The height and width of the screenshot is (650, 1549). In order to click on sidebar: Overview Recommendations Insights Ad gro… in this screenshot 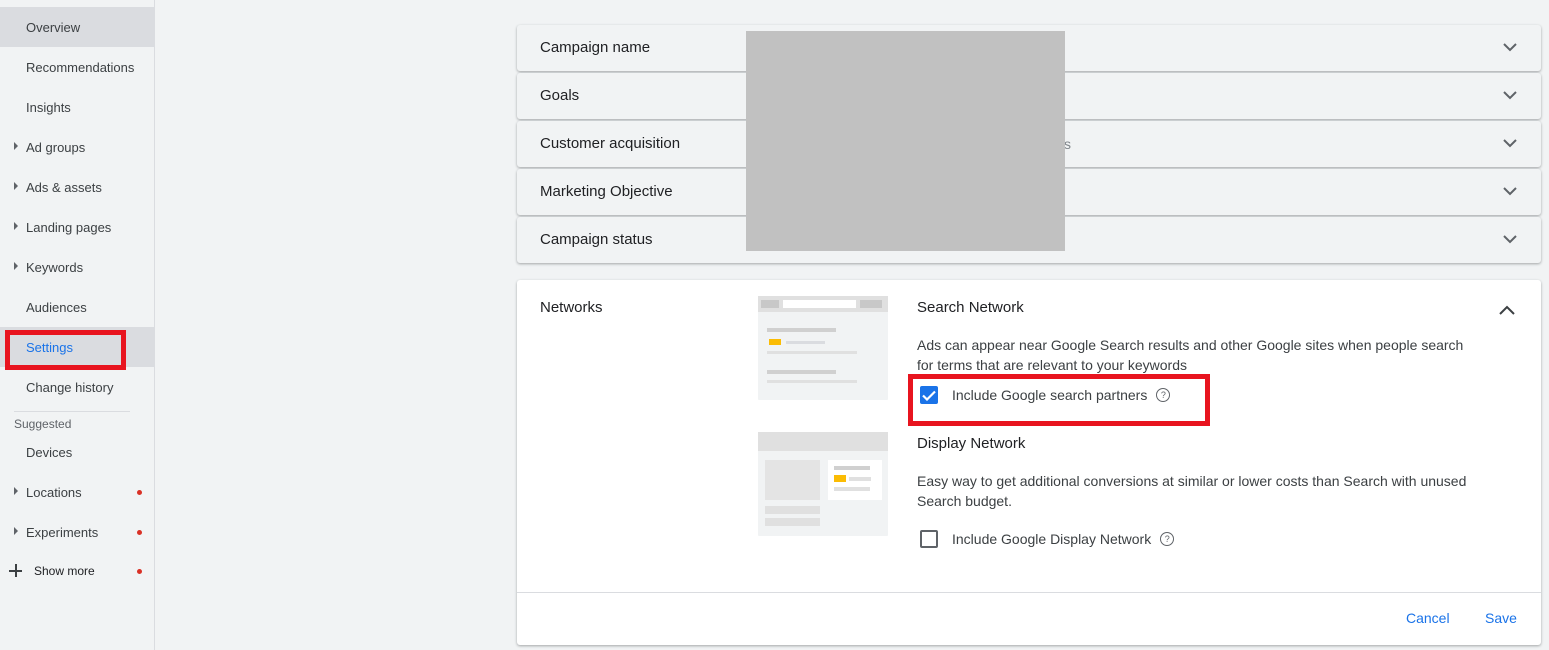, I will do `click(77, 325)`.